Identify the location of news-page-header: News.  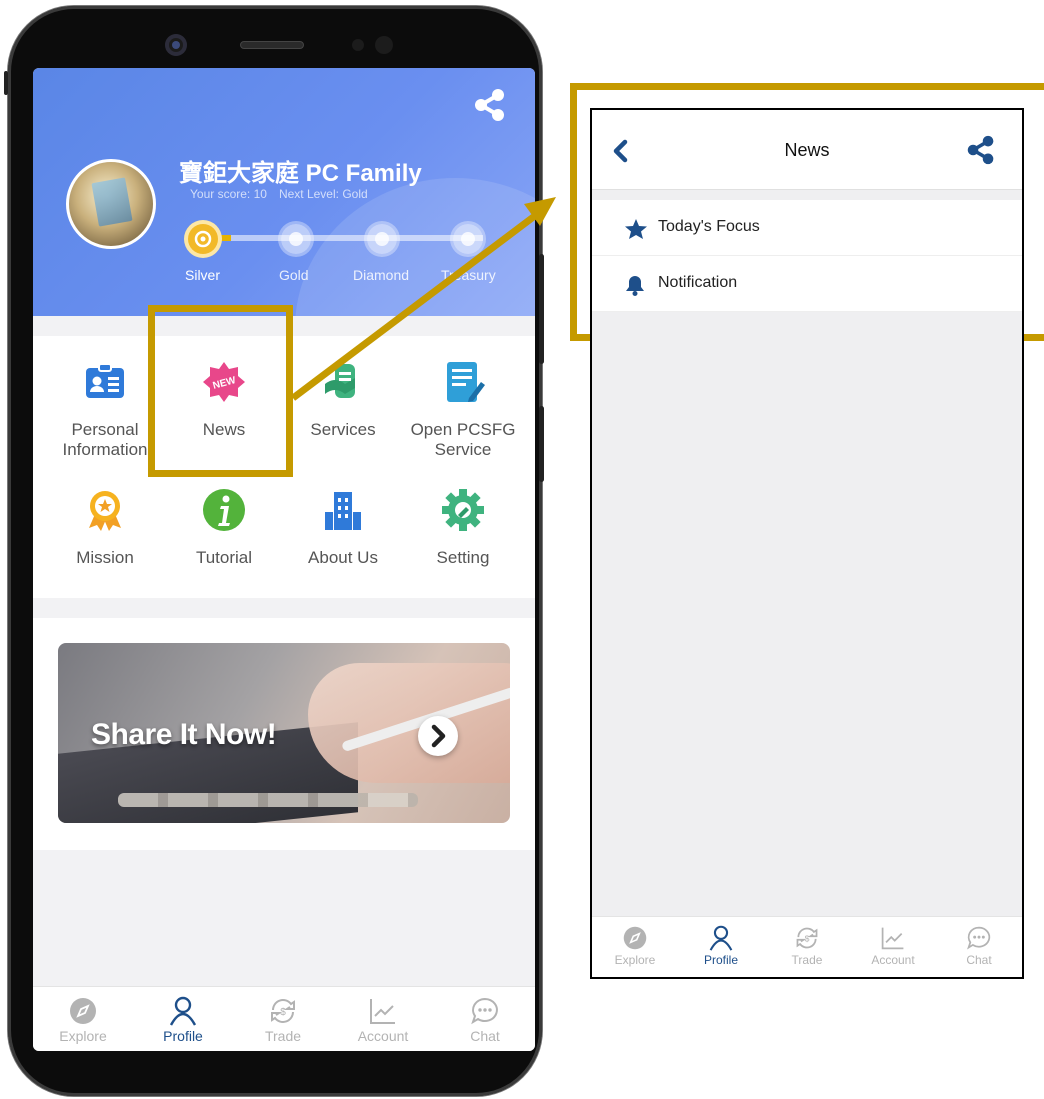
(807, 150).